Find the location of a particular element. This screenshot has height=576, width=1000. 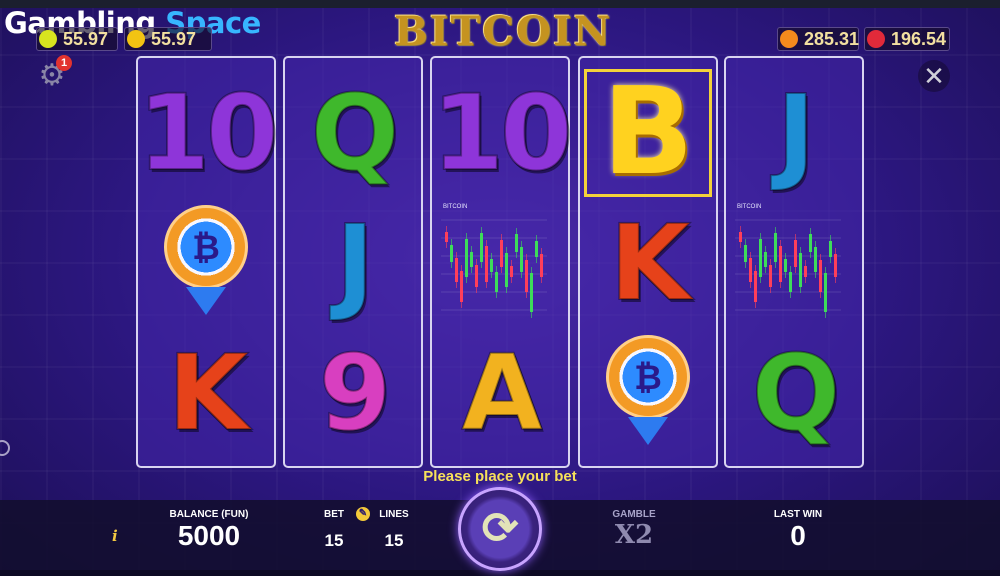

counter-lemon-1: 55.97 is located at coordinates (77, 39).